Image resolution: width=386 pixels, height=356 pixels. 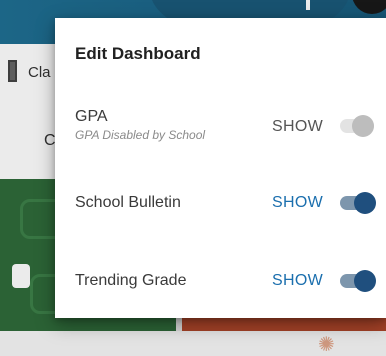 I want to click on show-button-trending-grade: SHOW, so click(x=297, y=281).